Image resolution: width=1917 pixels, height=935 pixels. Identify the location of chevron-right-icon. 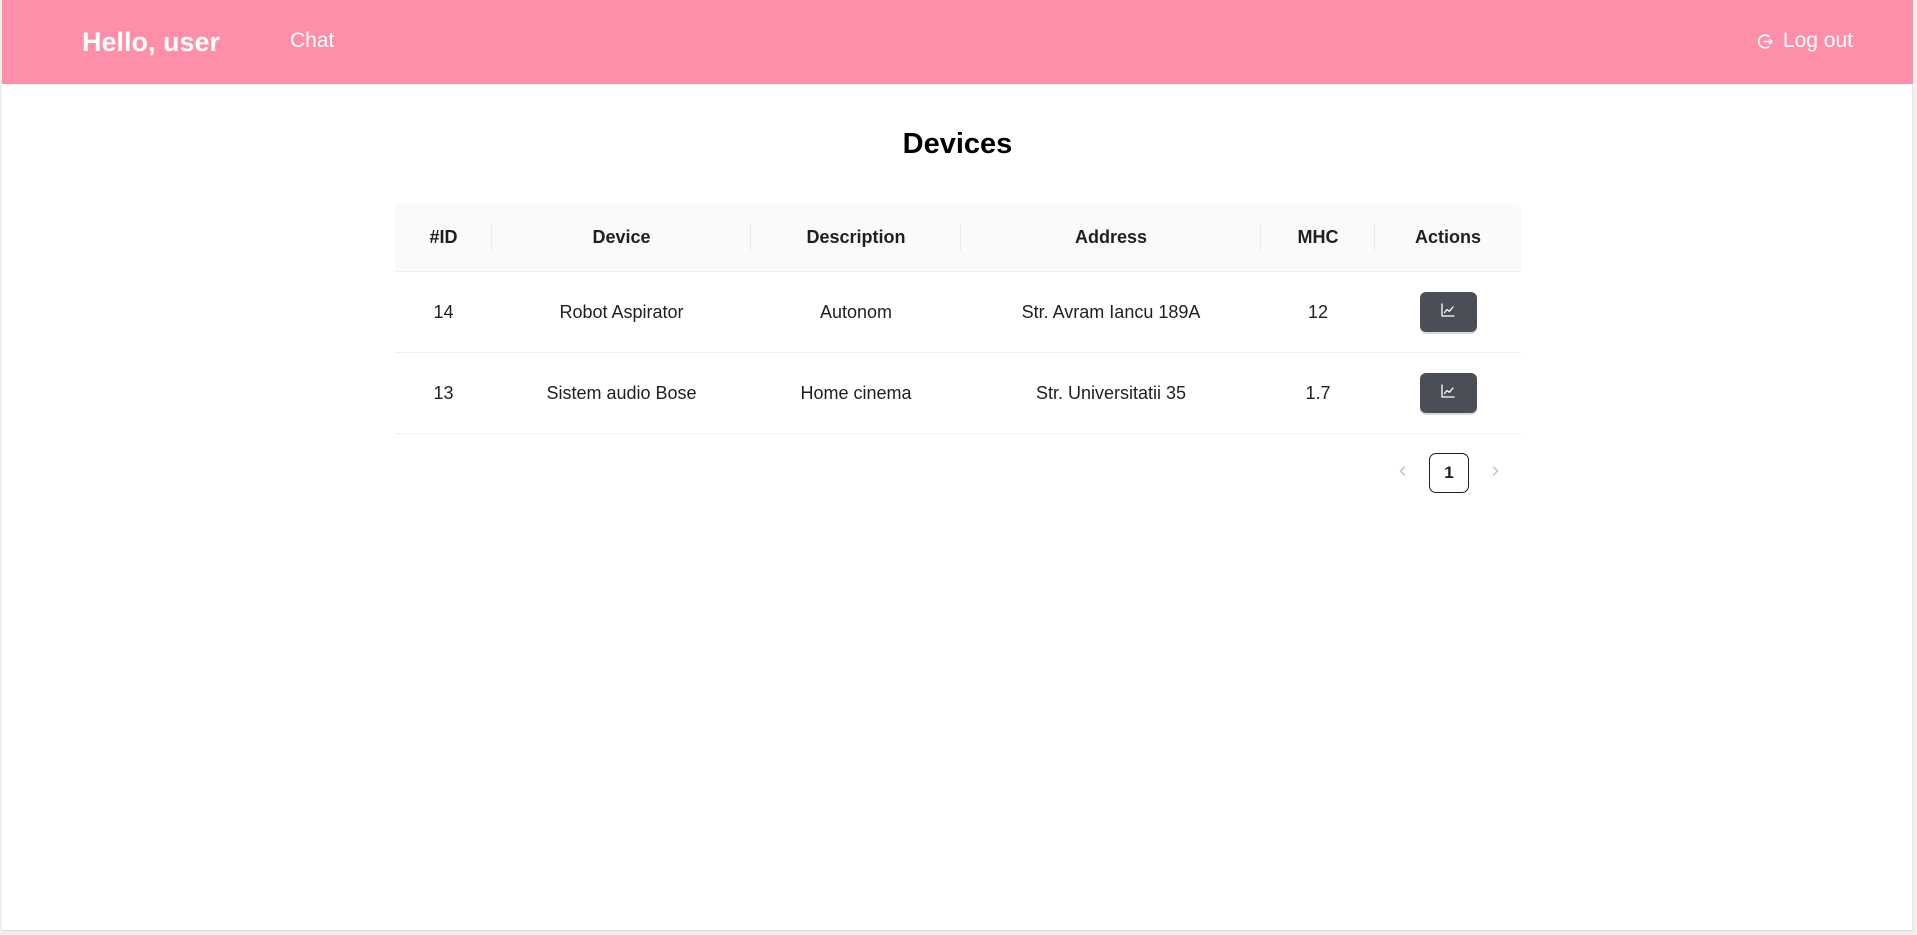
(1495, 473).